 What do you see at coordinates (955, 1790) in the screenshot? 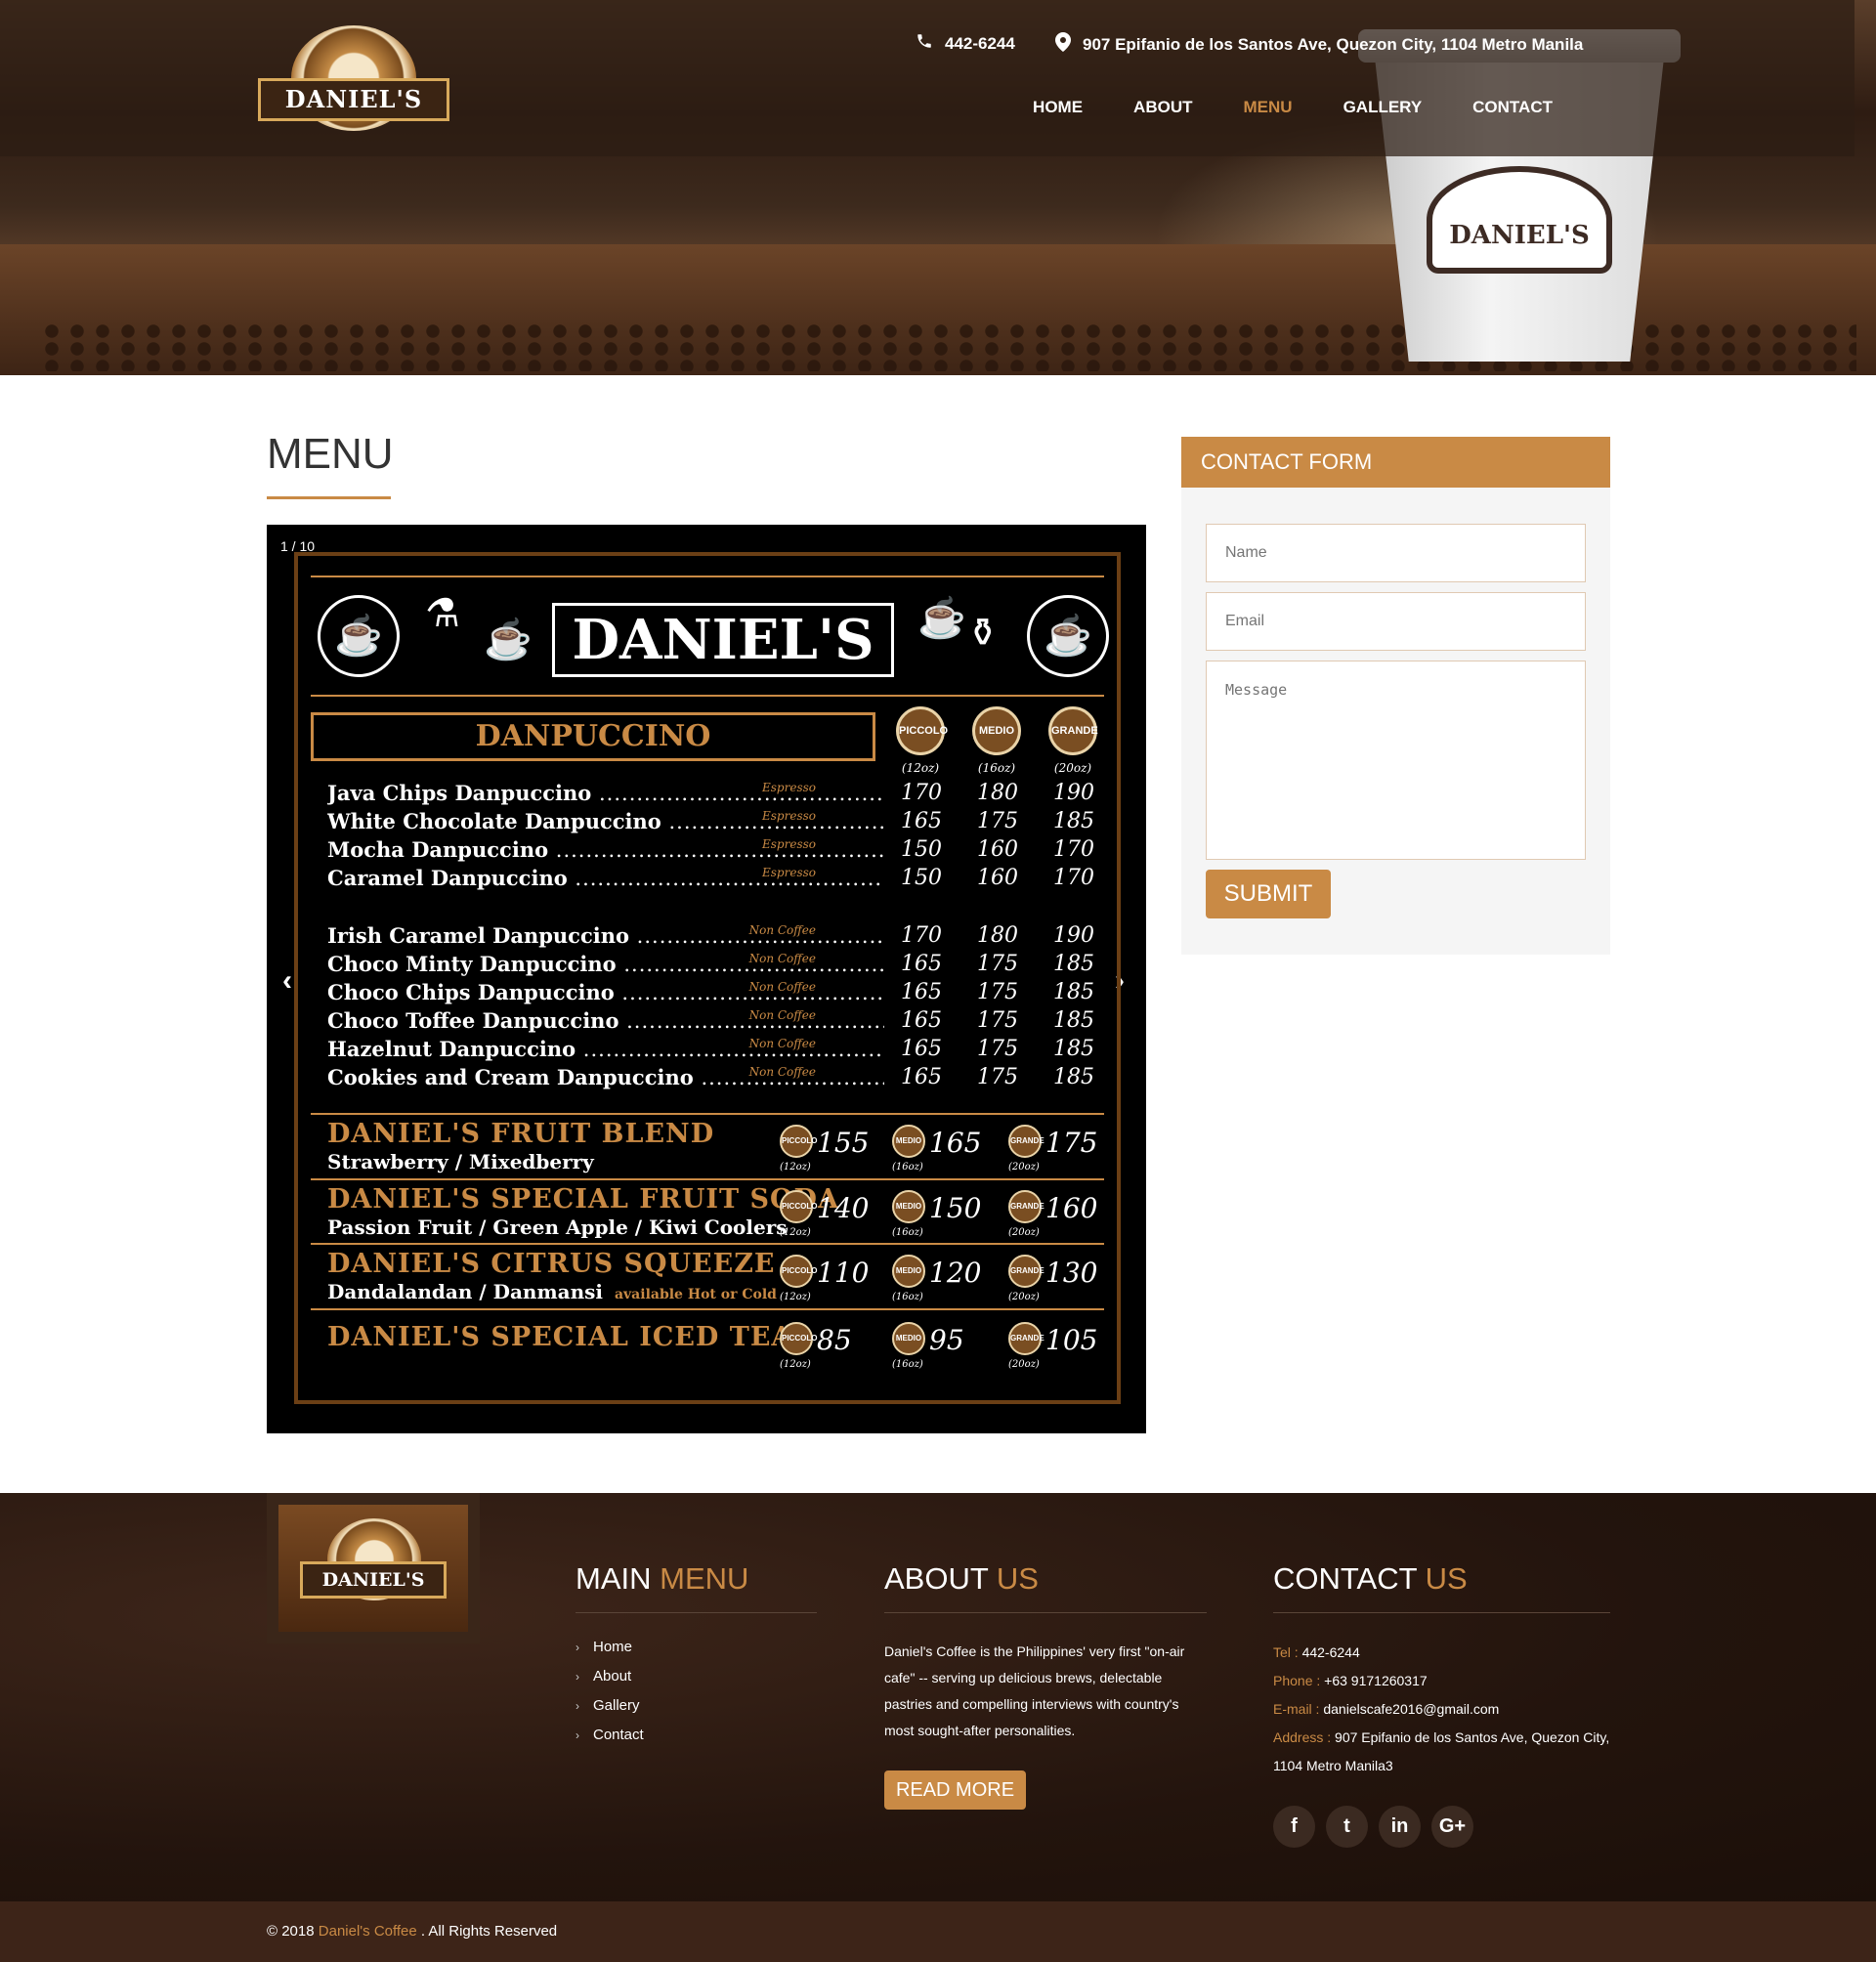
I see `read-more-button: READ MORE` at bounding box center [955, 1790].